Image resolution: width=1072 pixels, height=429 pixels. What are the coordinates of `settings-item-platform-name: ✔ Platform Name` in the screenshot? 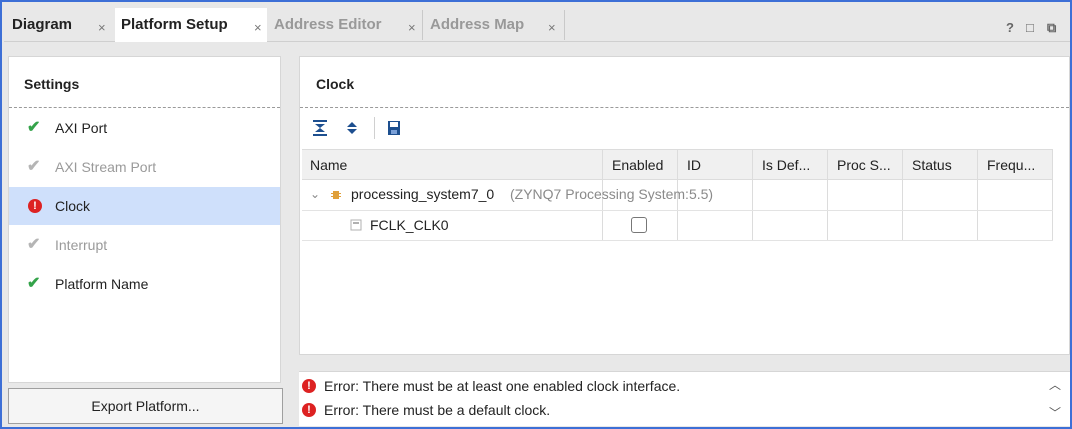 It's located at (144, 284).